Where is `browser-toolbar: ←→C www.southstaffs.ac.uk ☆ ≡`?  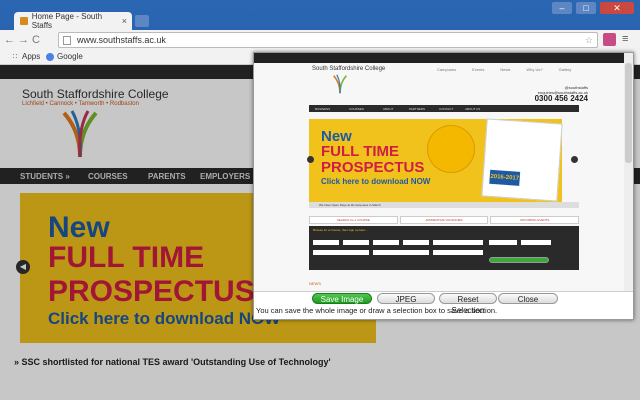 browser-toolbar: ←→C www.southstaffs.ac.uk ☆ ≡ is located at coordinates (320, 40).